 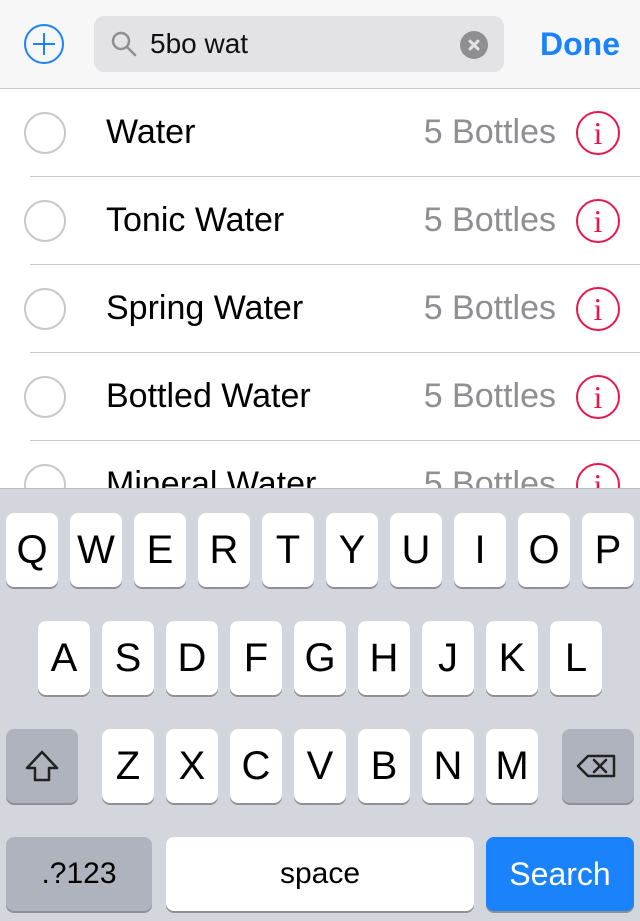 I want to click on key-q: Q, so click(x=32, y=550).